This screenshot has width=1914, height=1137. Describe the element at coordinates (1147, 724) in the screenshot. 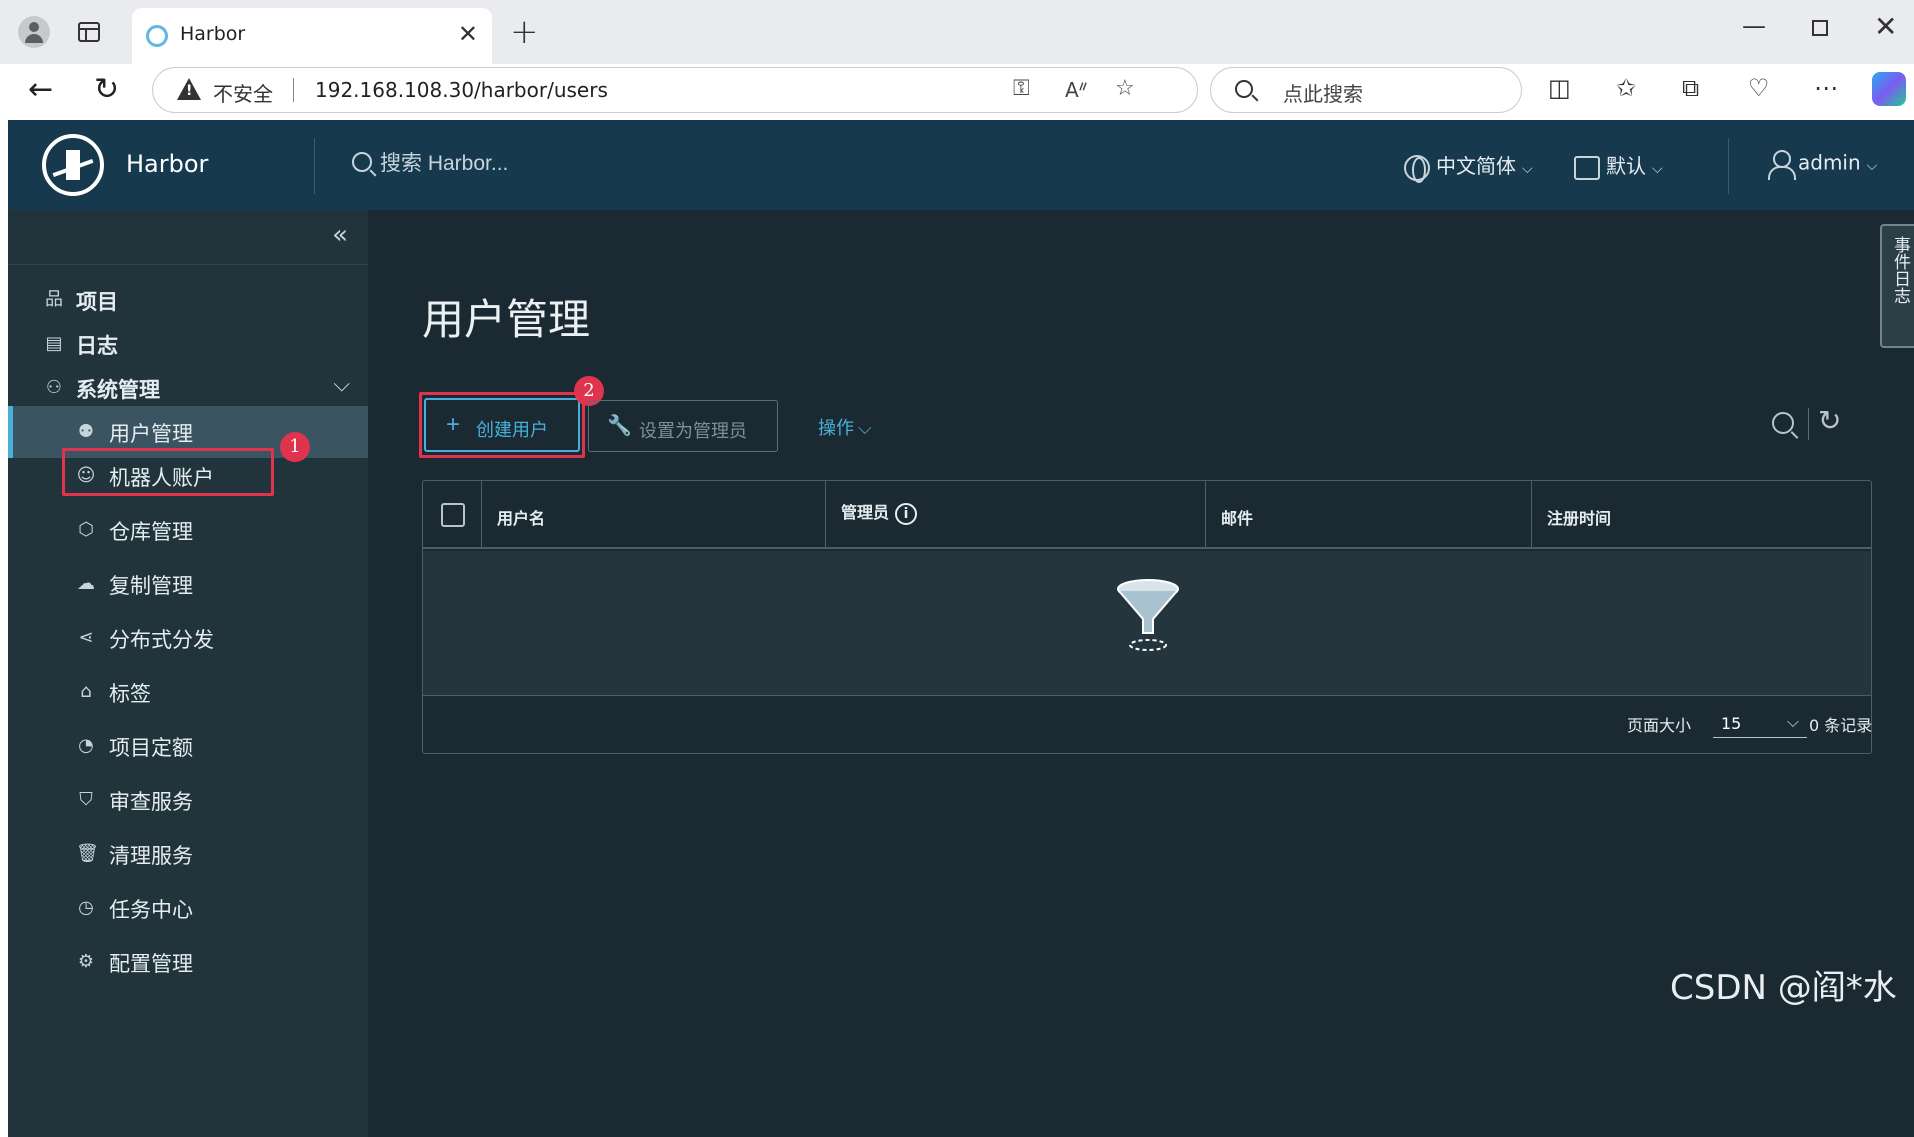

I see `table-footer: 页面大小 15 ⌵ 0 条记录` at that location.